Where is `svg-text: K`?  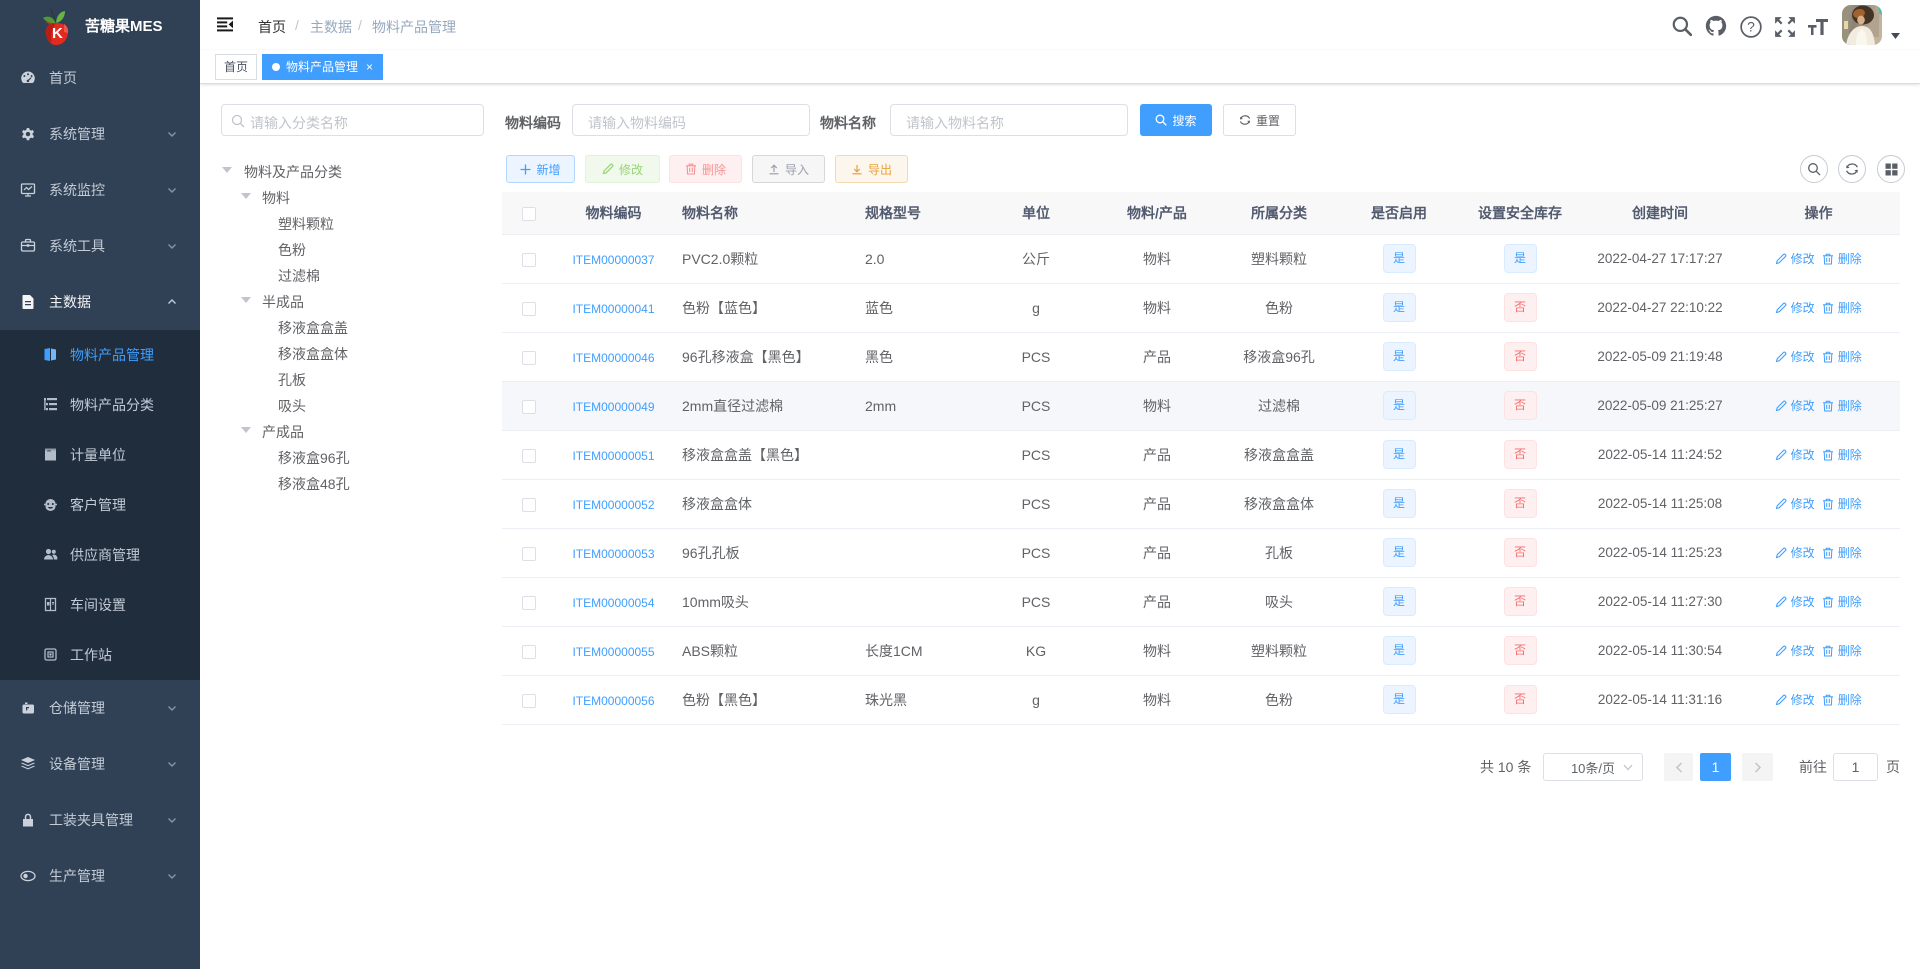 svg-text: K is located at coordinates (57, 33).